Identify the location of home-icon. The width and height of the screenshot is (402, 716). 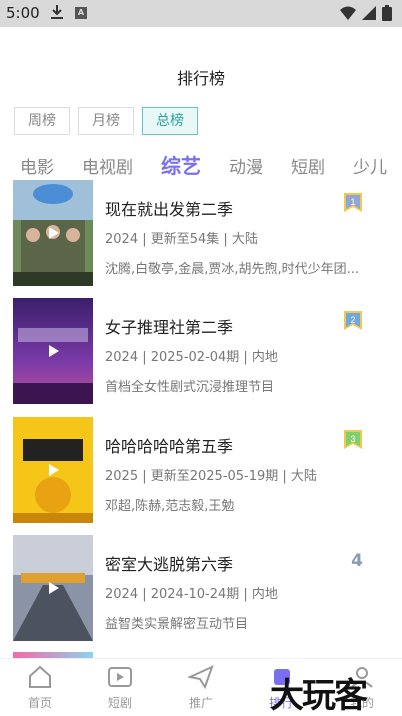
(40, 676).